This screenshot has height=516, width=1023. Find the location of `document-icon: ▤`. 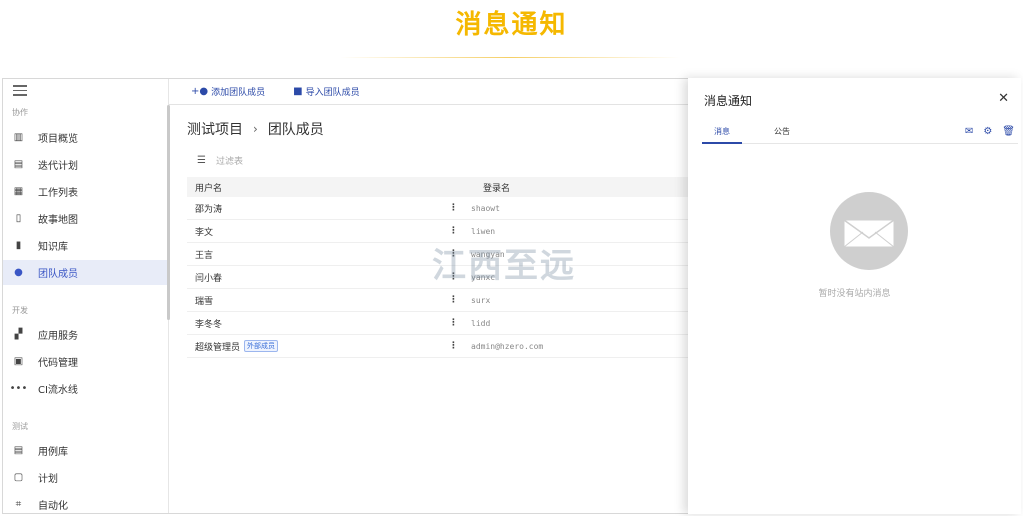

document-icon: ▤ is located at coordinates (18, 450).